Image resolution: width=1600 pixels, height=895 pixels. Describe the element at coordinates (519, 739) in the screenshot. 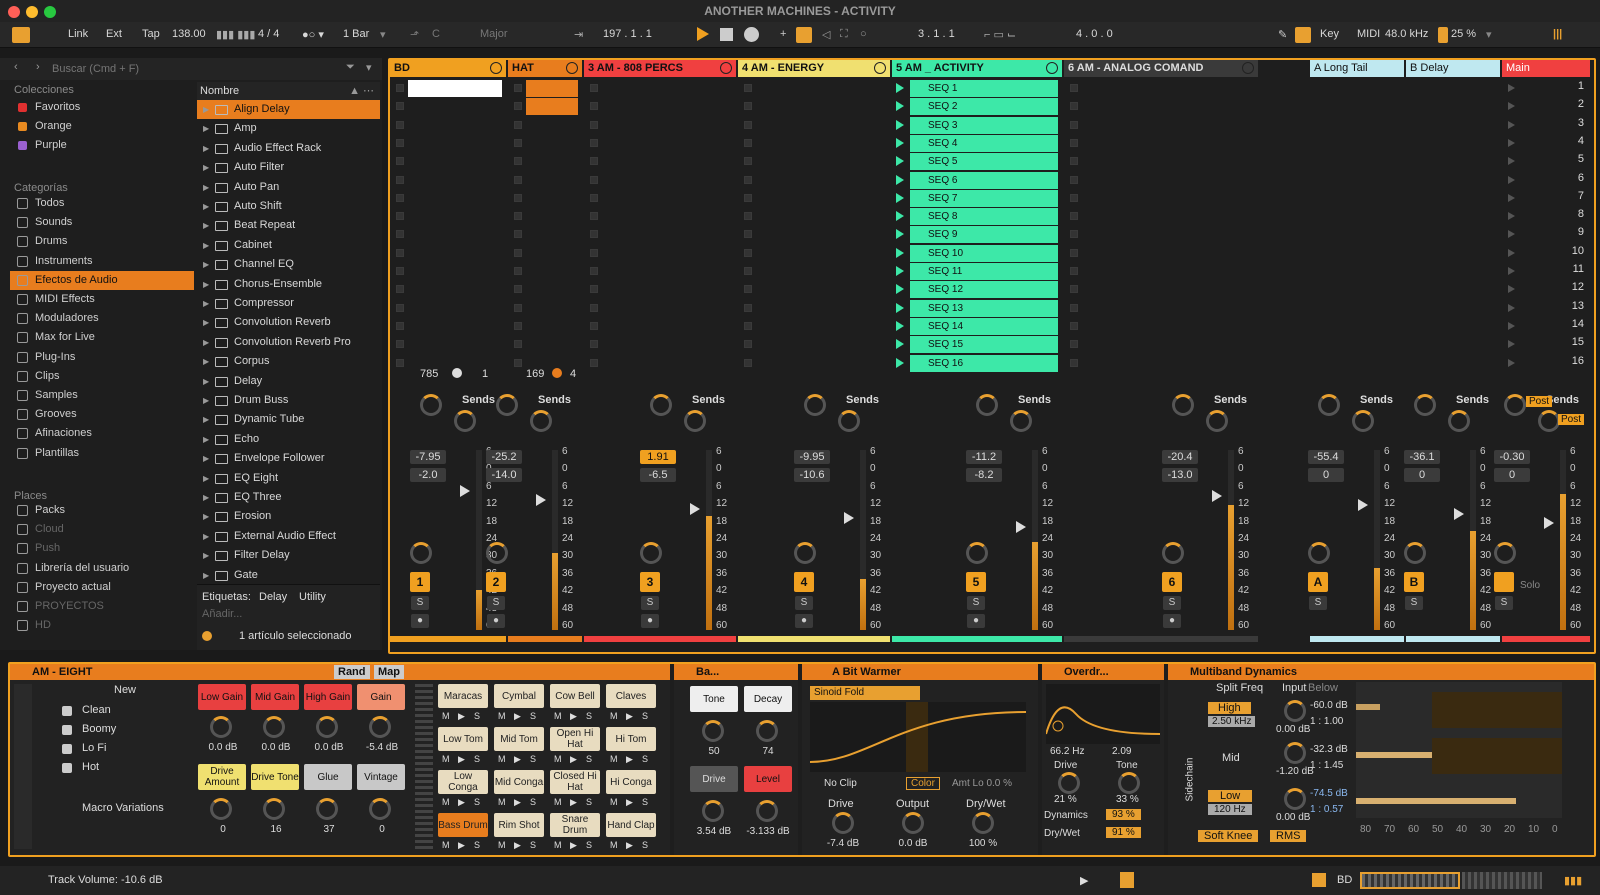

I see `drum-pad: Mid Tom` at that location.